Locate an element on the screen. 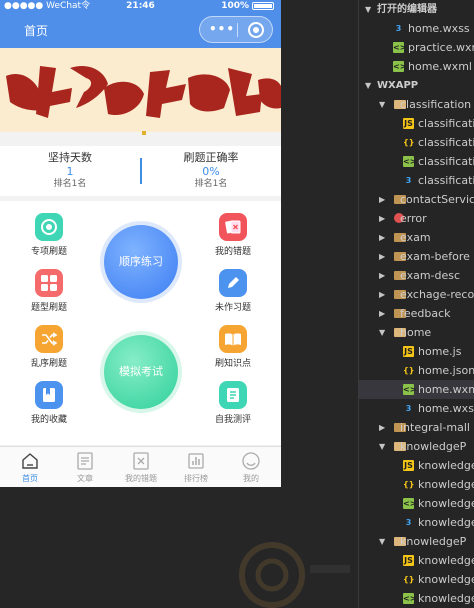  menu-item-favorites: 我的收藏 is located at coordinates (49, 403).